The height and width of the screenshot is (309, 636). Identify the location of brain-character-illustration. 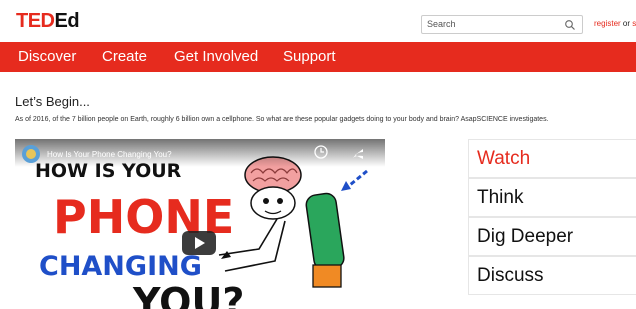
(293, 222).